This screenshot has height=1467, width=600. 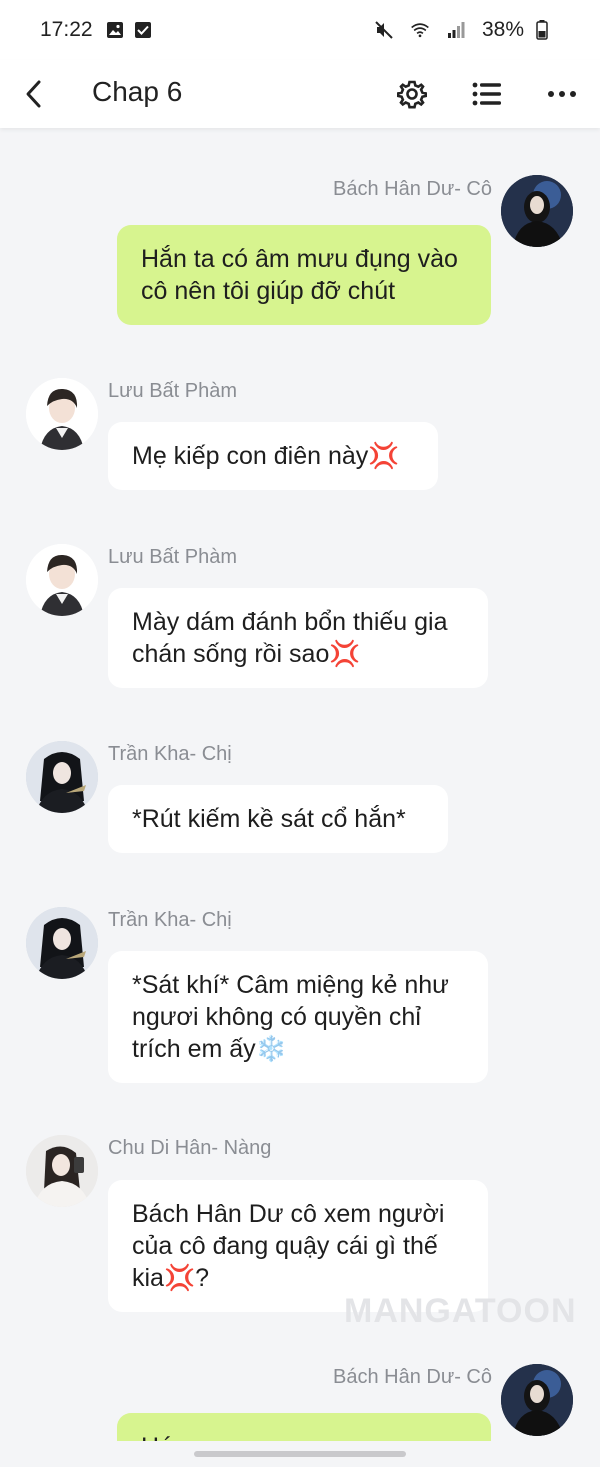 I want to click on settings-button, so click(x=412, y=94).